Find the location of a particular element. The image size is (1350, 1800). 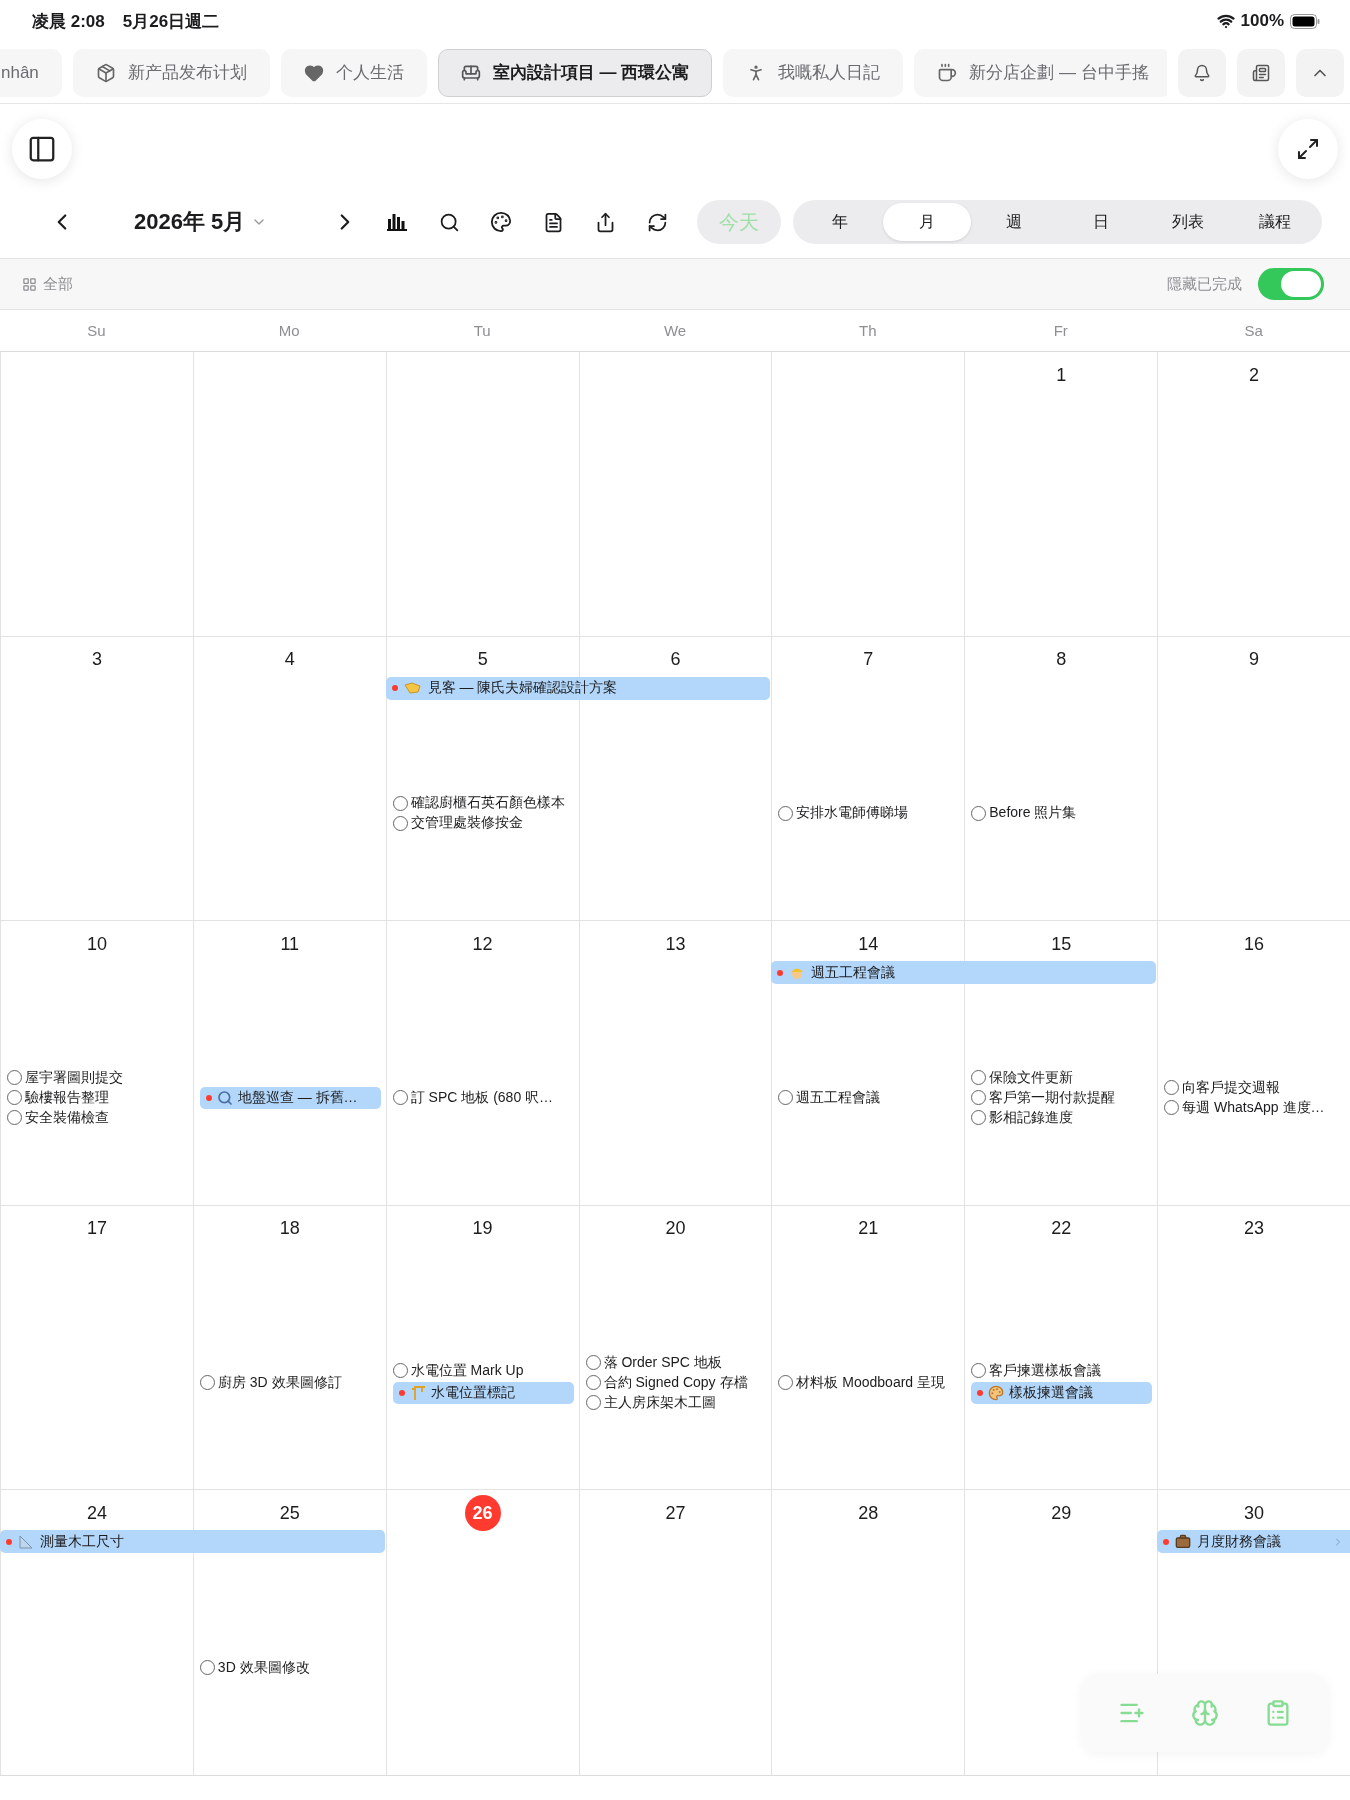

expand-icon is located at coordinates (1308, 149).